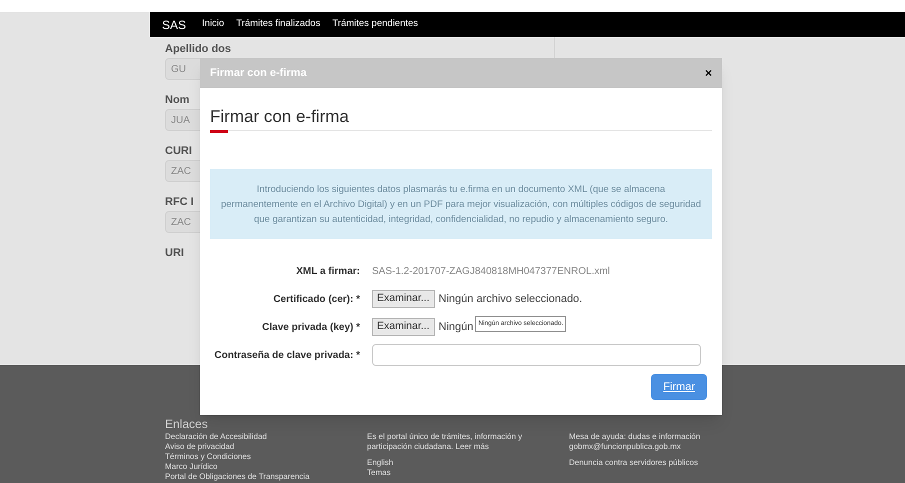 Image resolution: width=905 pixels, height=483 pixels. What do you see at coordinates (287, 355) in the screenshot?
I see `form-label: Contraseña de clave privada: *` at bounding box center [287, 355].